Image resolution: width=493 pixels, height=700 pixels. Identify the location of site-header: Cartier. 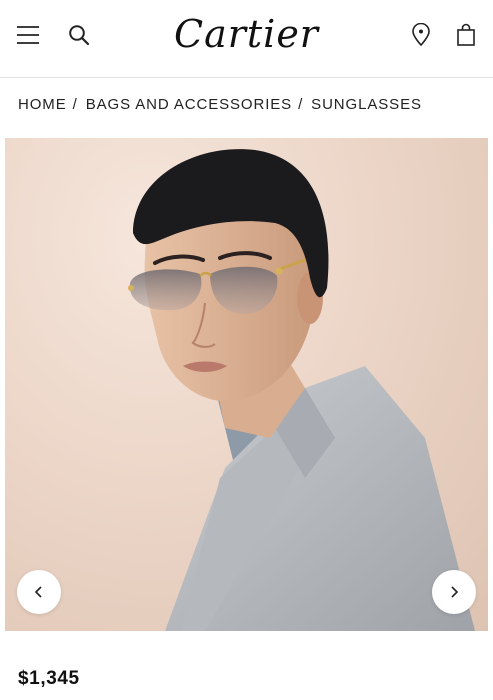
(246, 39).